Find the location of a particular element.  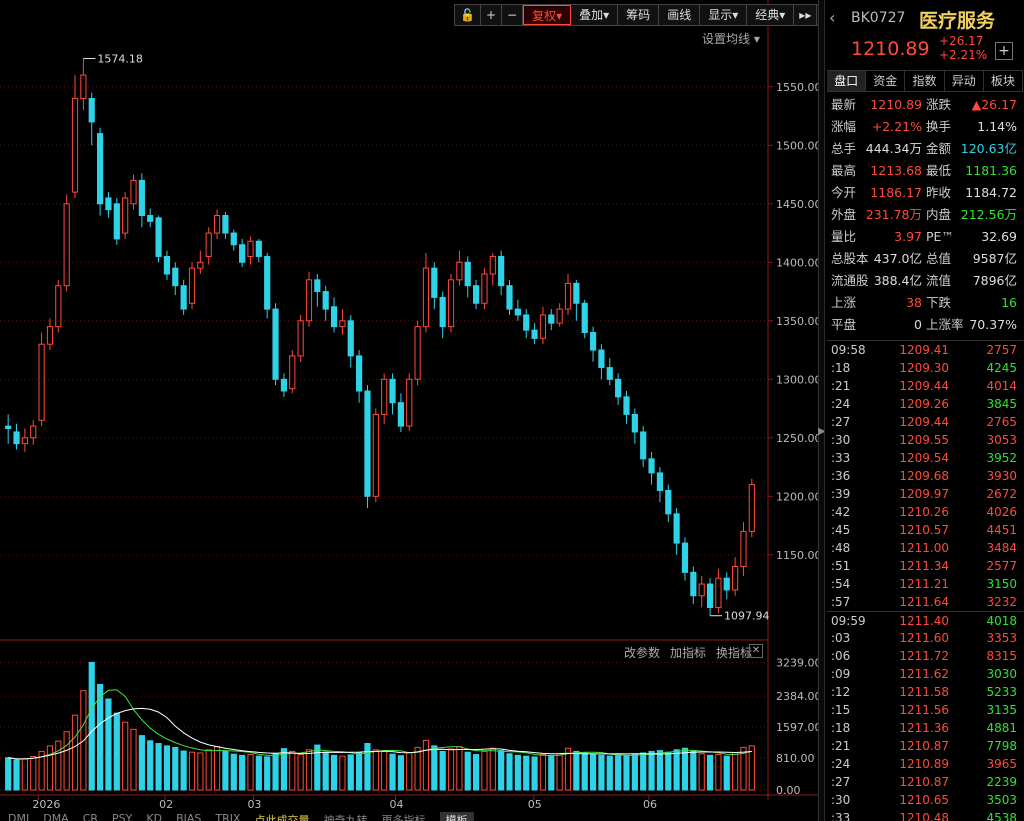

lock-icon: 🔓 is located at coordinates (468, 15).